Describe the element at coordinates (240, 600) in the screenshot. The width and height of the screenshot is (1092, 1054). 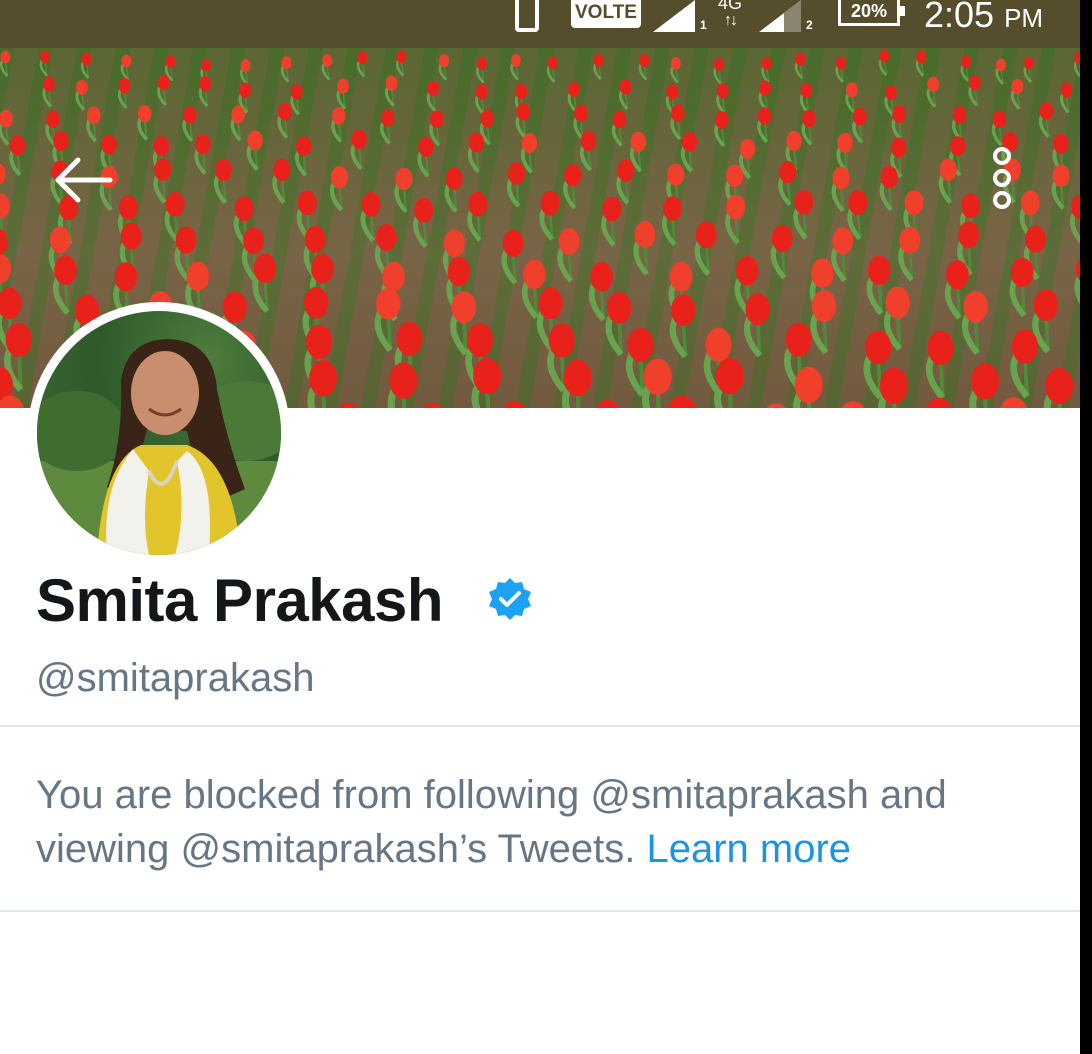
I see `display-name: Smita Prakash` at that location.